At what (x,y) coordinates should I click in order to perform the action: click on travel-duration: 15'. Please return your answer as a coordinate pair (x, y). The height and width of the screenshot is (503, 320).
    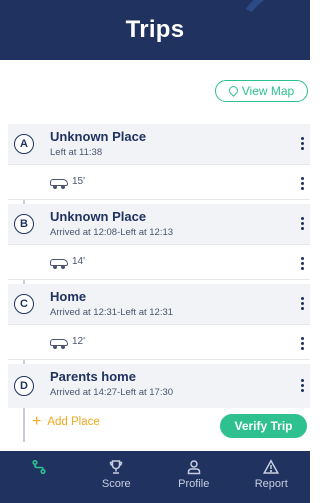
    Looking at the image, I should click on (79, 181).